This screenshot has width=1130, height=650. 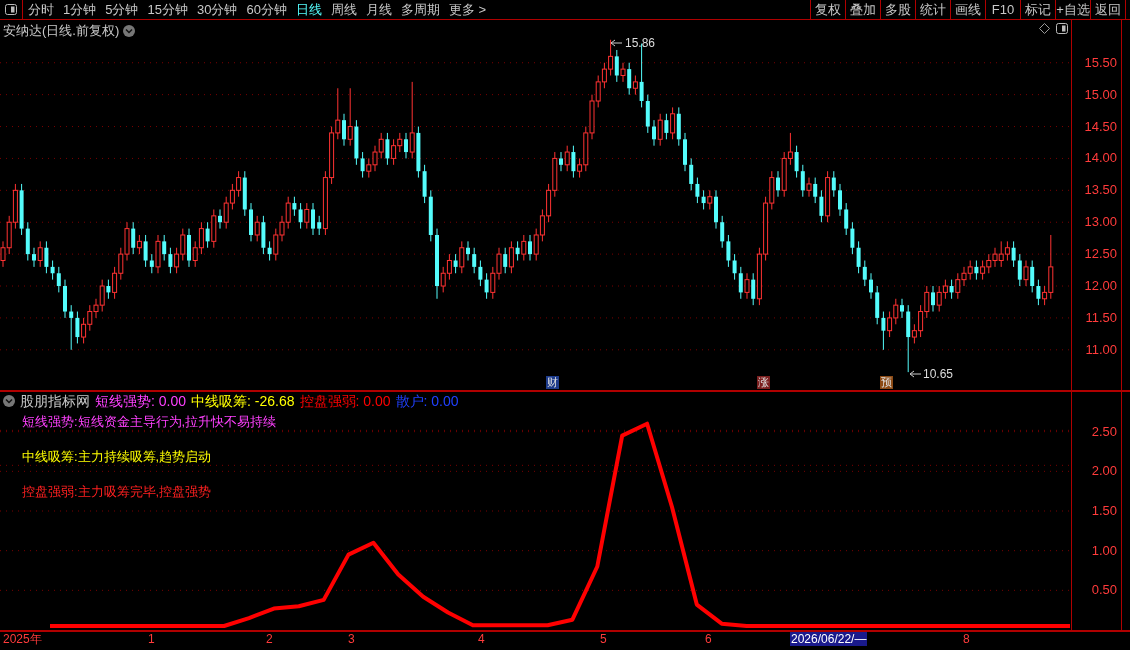 What do you see at coordinates (269, 639) in the screenshot?
I see `time-axis-label: 2` at bounding box center [269, 639].